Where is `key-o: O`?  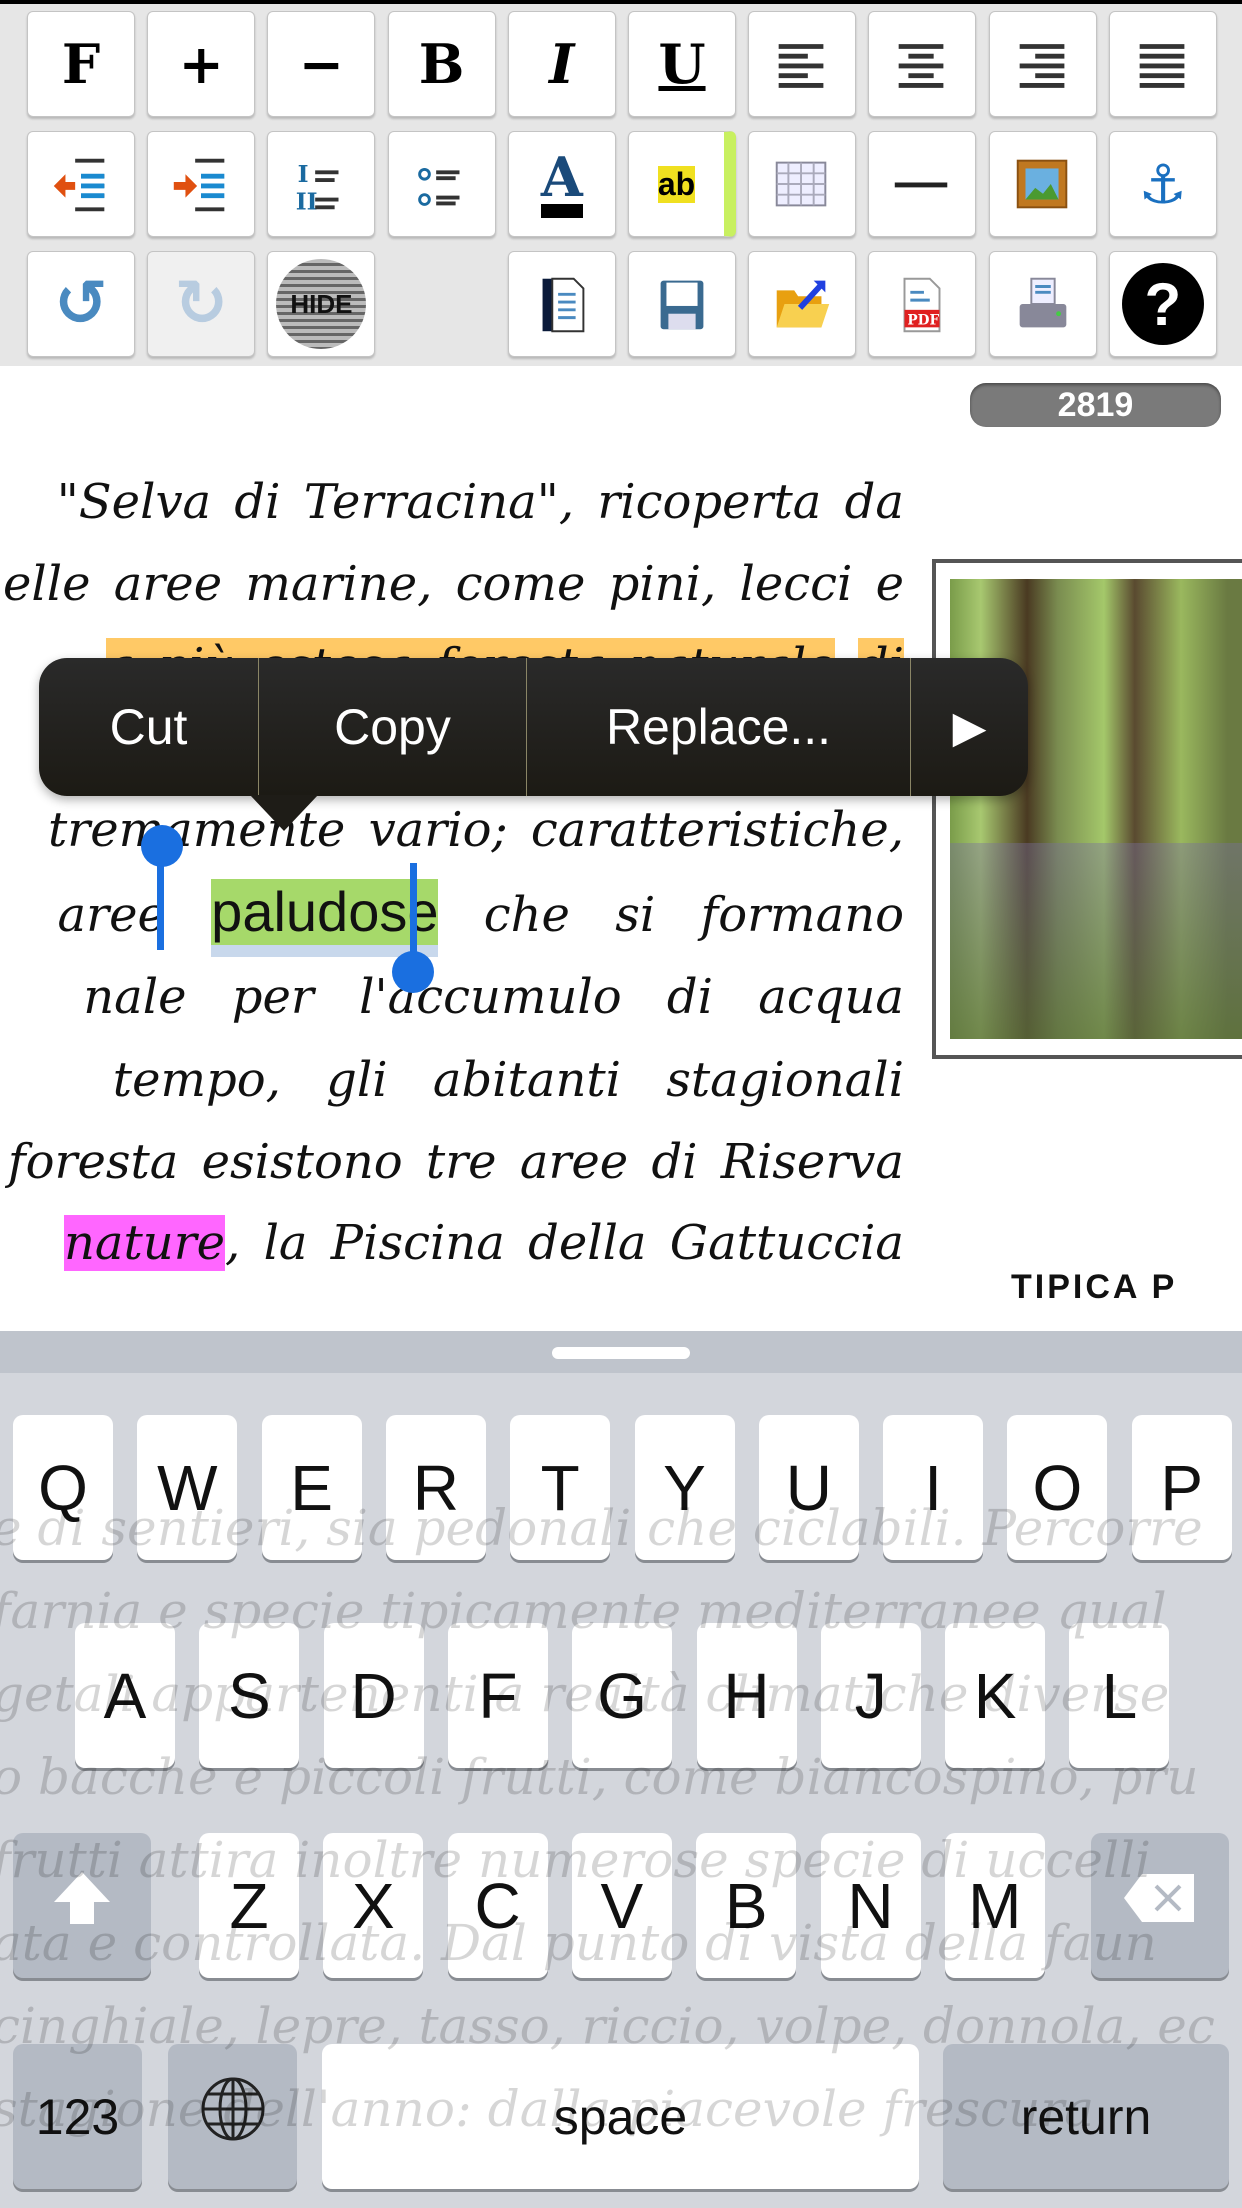
key-o: O is located at coordinates (1057, 1487).